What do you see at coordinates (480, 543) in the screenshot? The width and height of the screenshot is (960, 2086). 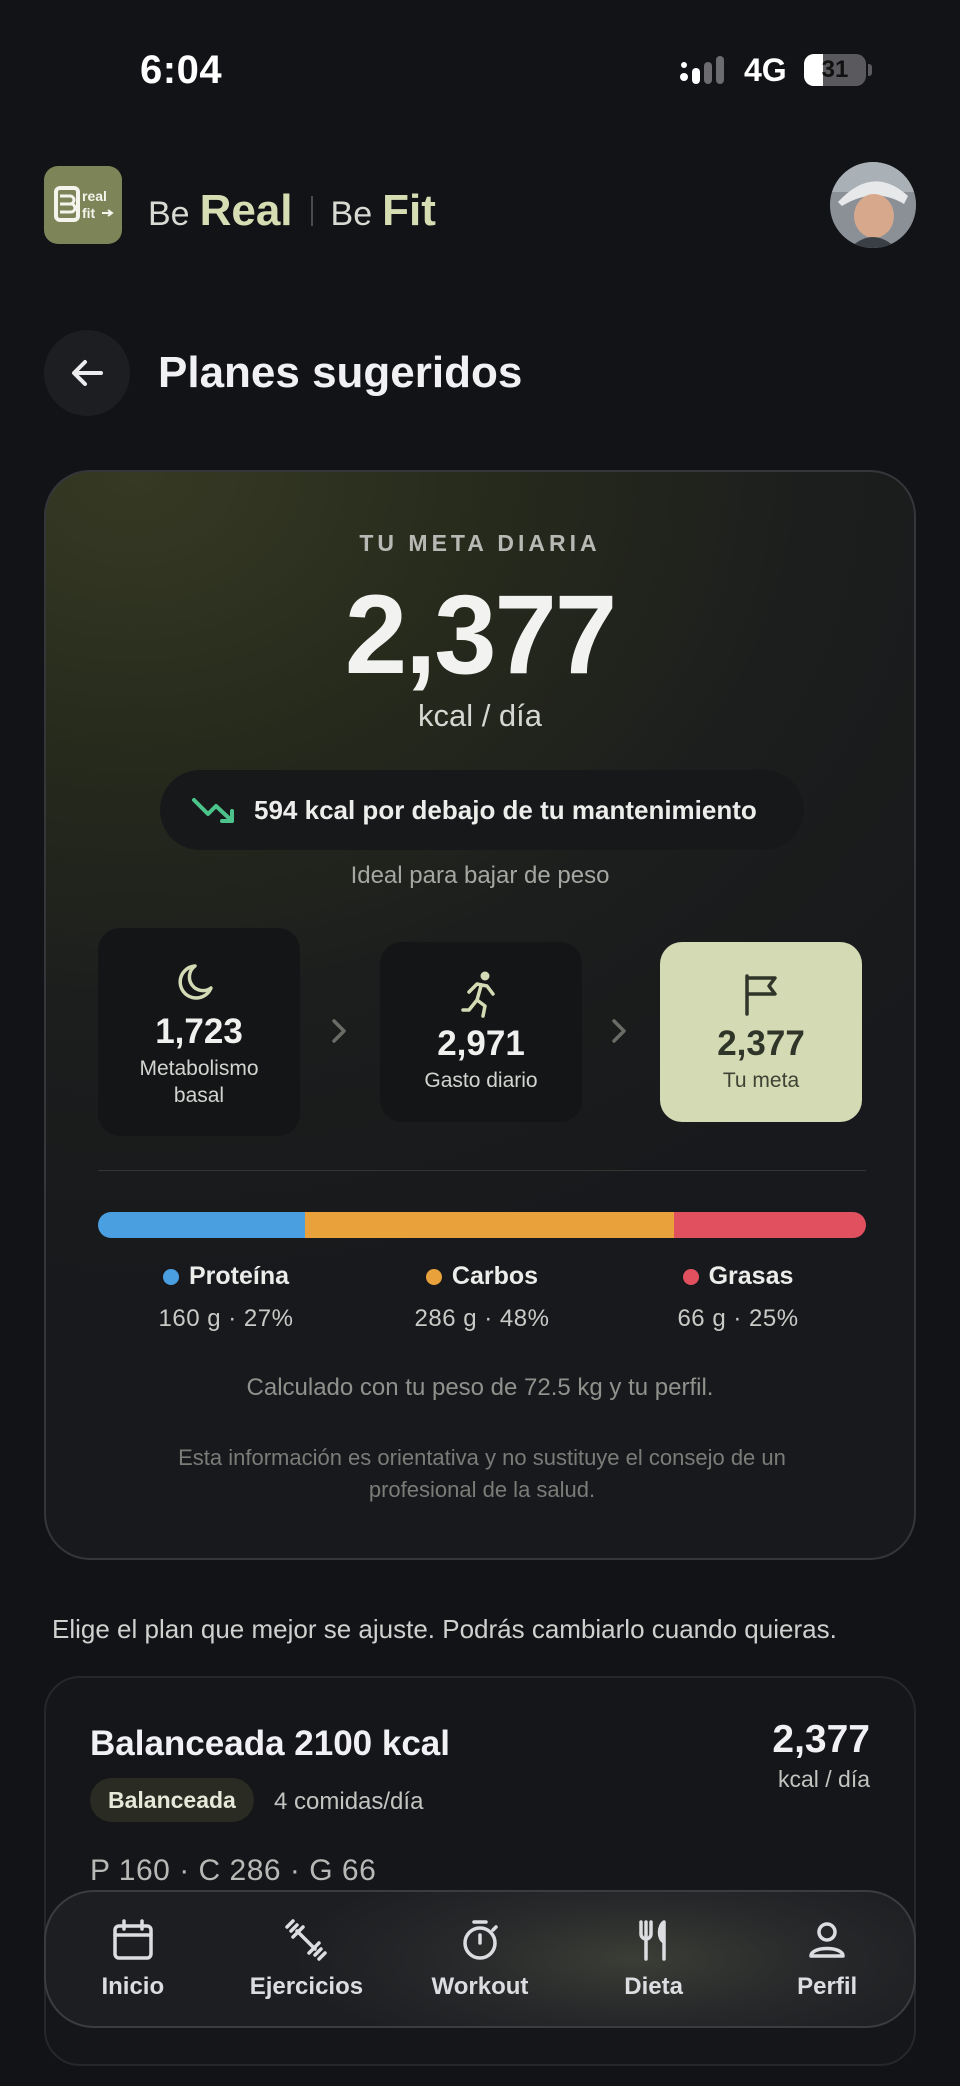 I see `goal-label: TU META DIARIA` at bounding box center [480, 543].